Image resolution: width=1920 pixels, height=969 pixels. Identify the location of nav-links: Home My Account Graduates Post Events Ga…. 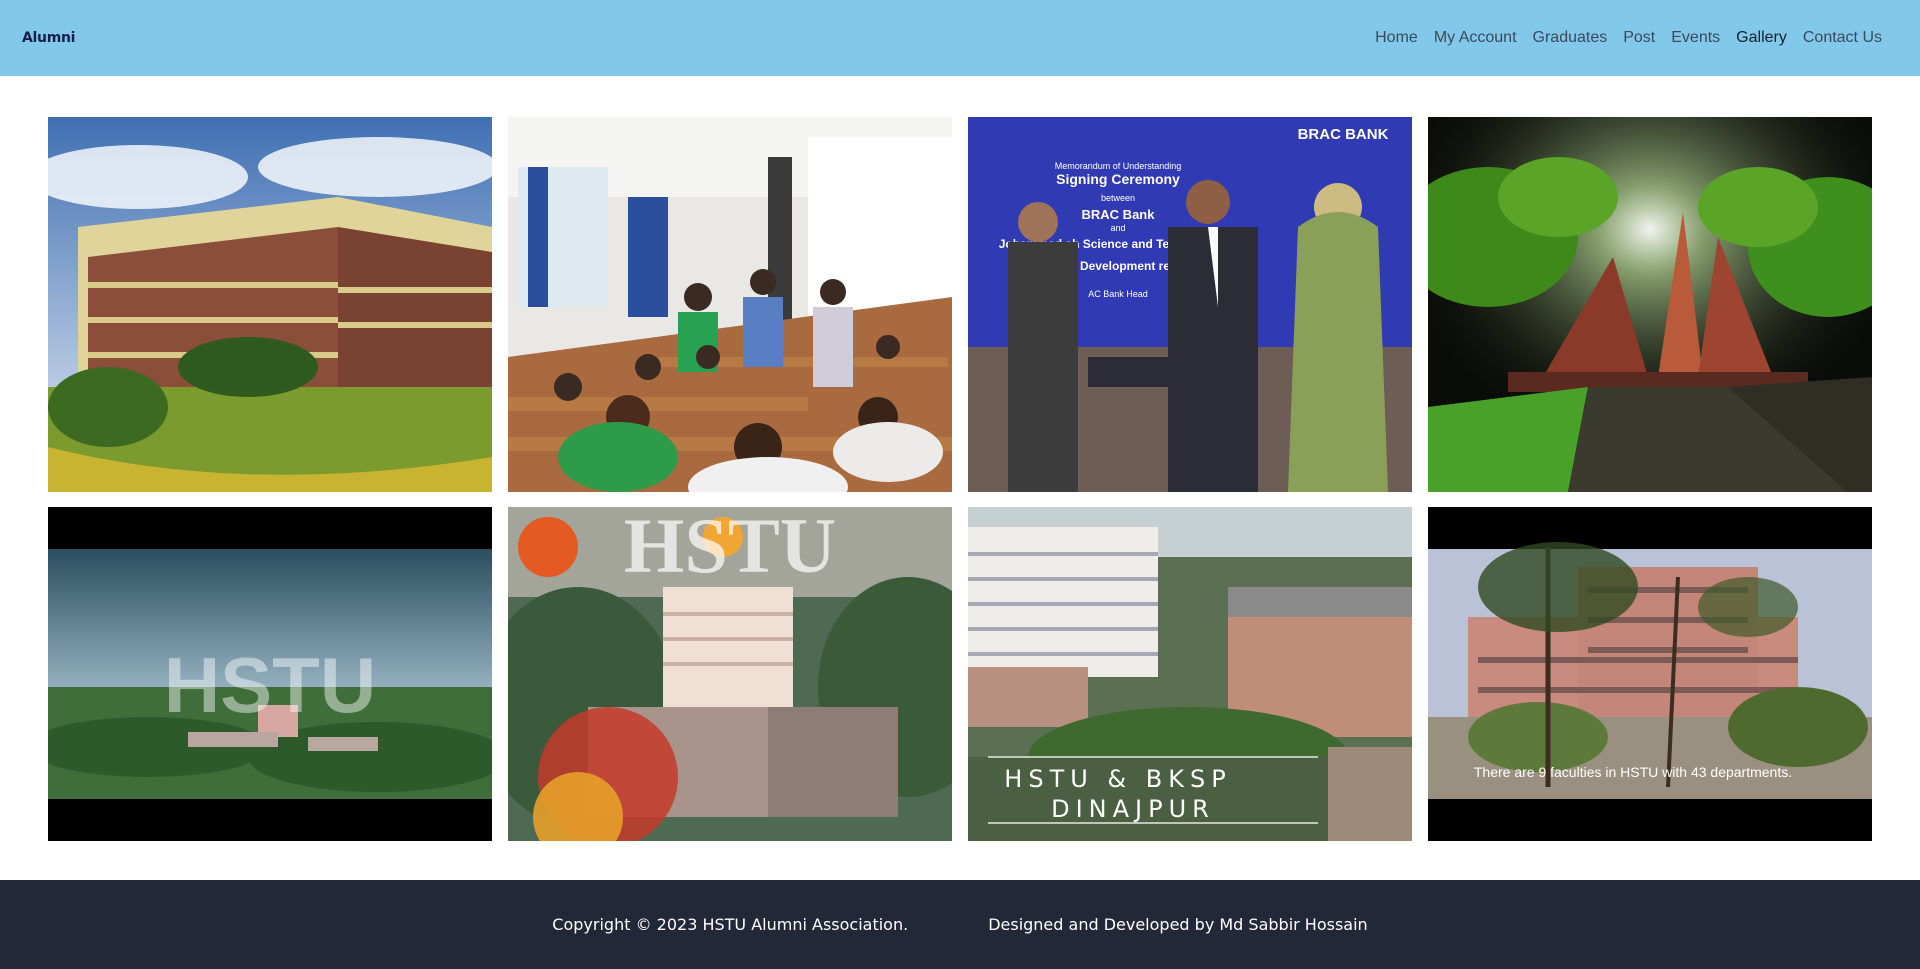
(1628, 38).